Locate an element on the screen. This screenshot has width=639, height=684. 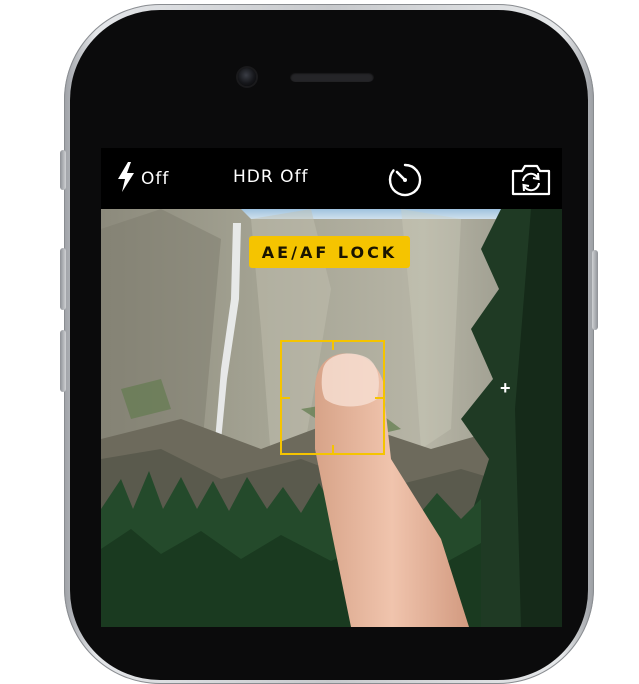
front-camera is located at coordinates (247, 77).